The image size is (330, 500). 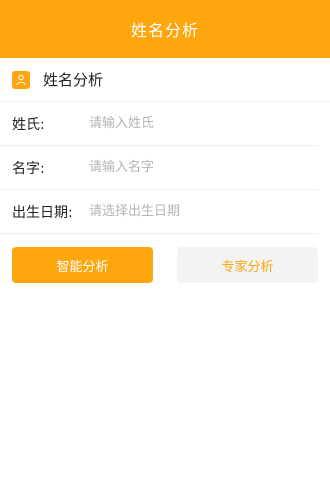 I want to click on section-header: 姓名分析, so click(x=165, y=80).